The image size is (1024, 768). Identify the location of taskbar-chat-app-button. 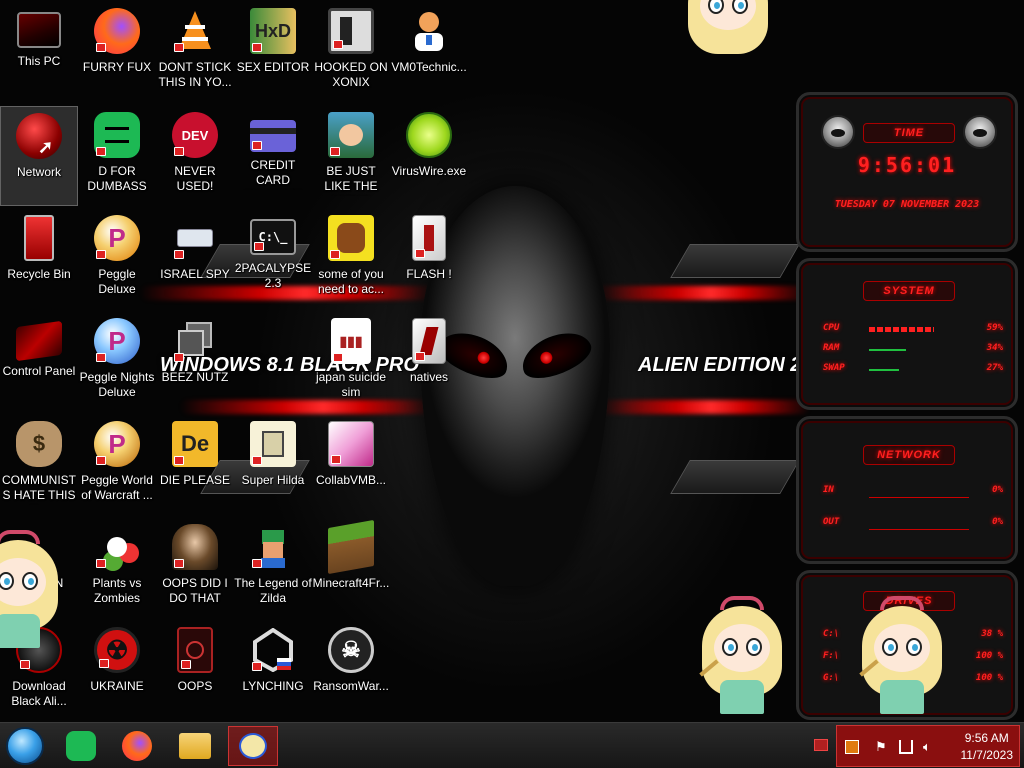
(81, 746).